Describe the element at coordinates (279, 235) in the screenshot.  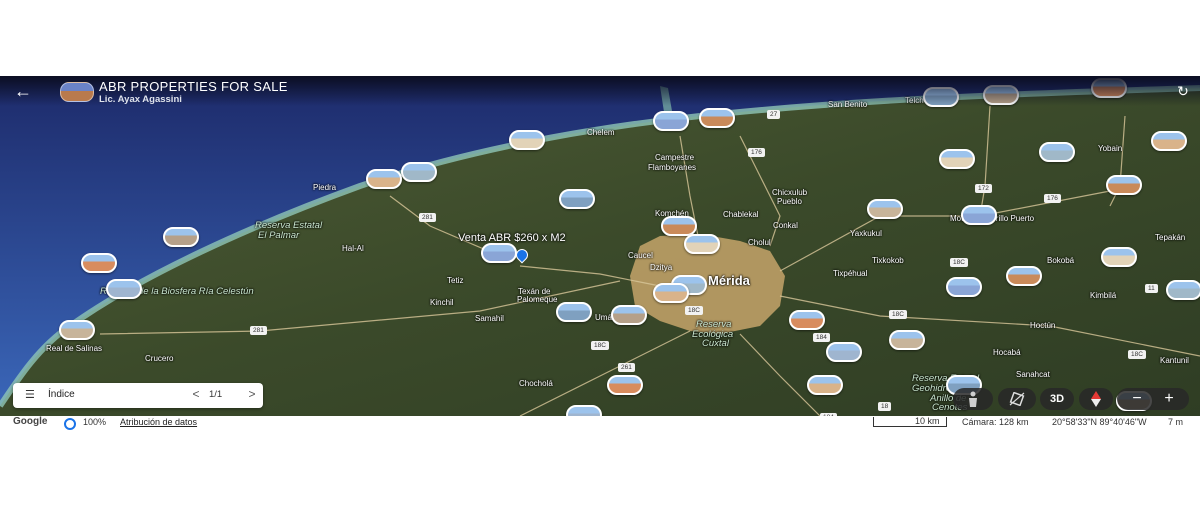
I see `map-label: El Palmar` at that location.